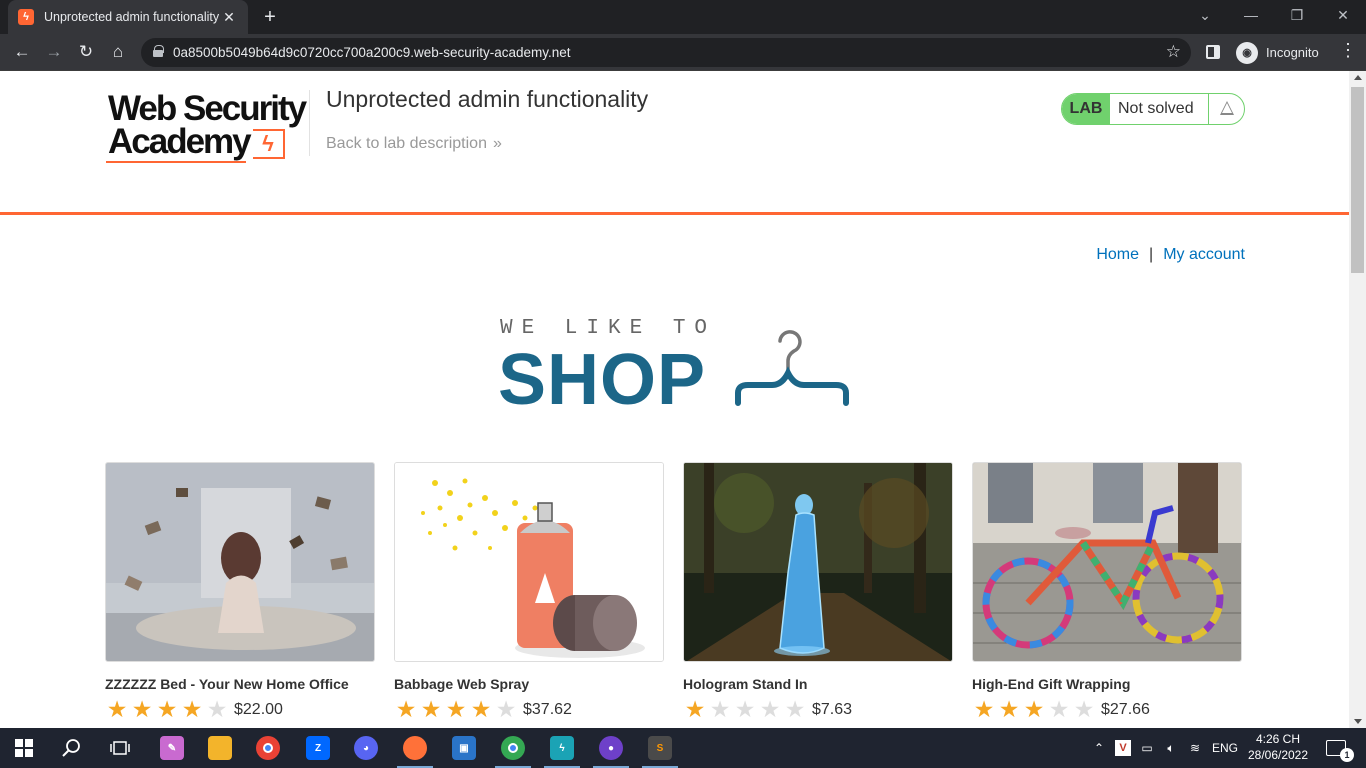 This screenshot has width=1366, height=768. What do you see at coordinates (26, 17) in the screenshot?
I see `site-favicon-icon: ϟ` at bounding box center [26, 17].